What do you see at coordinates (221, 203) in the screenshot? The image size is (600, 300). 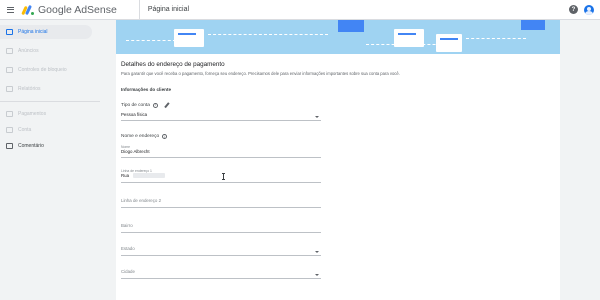 I see `address-line2-field: Linha de endereço 2` at bounding box center [221, 203].